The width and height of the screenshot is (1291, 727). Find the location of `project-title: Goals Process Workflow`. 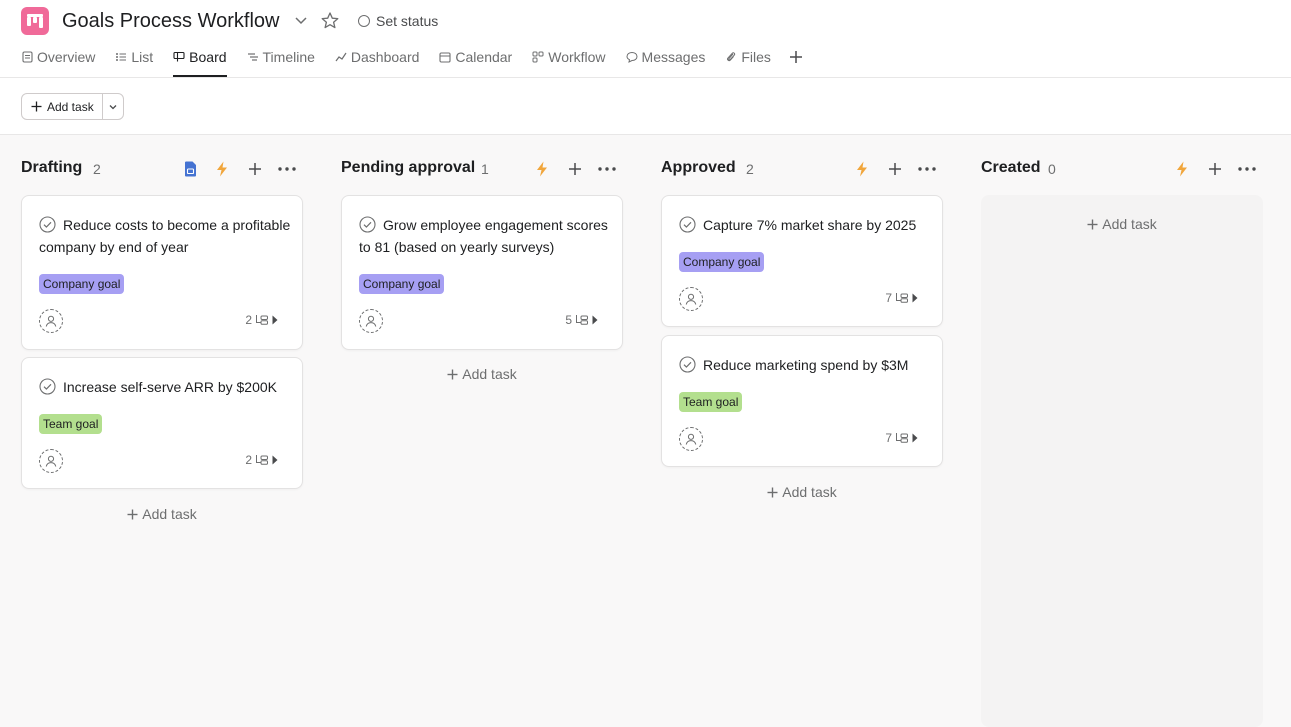

project-title: Goals Process Workflow is located at coordinates (170, 21).